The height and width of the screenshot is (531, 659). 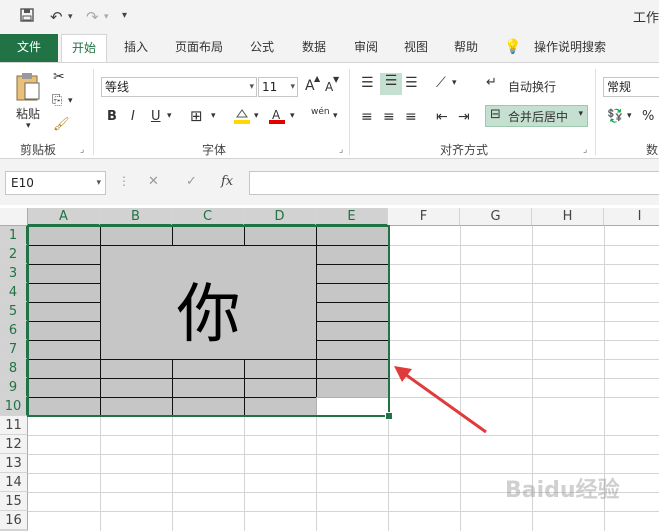 What do you see at coordinates (367, 83) in the screenshot?
I see `align-top-icon: ☰` at bounding box center [367, 83].